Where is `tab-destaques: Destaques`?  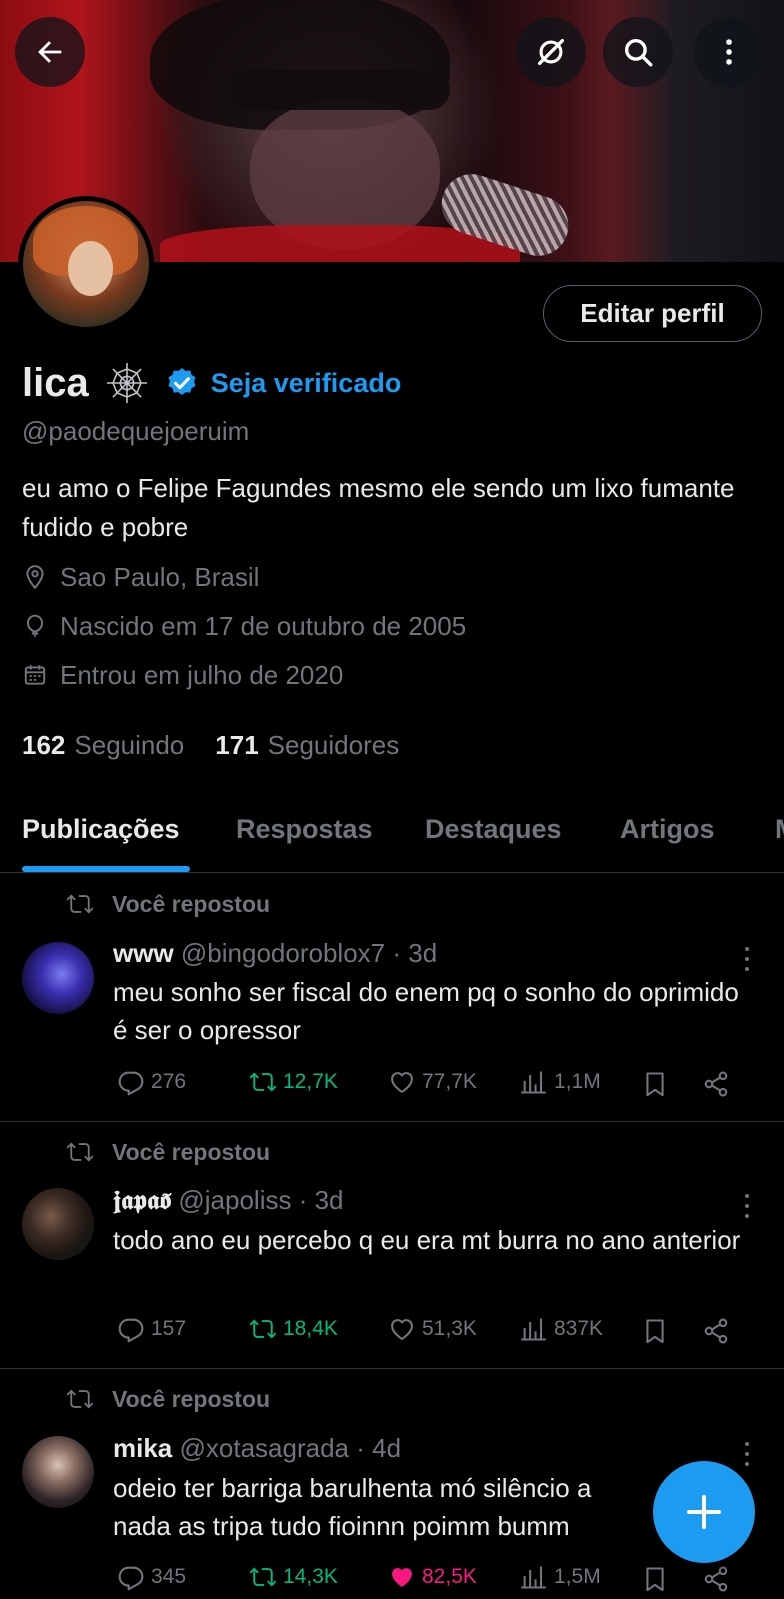
tab-destaques: Destaques is located at coordinates (493, 829).